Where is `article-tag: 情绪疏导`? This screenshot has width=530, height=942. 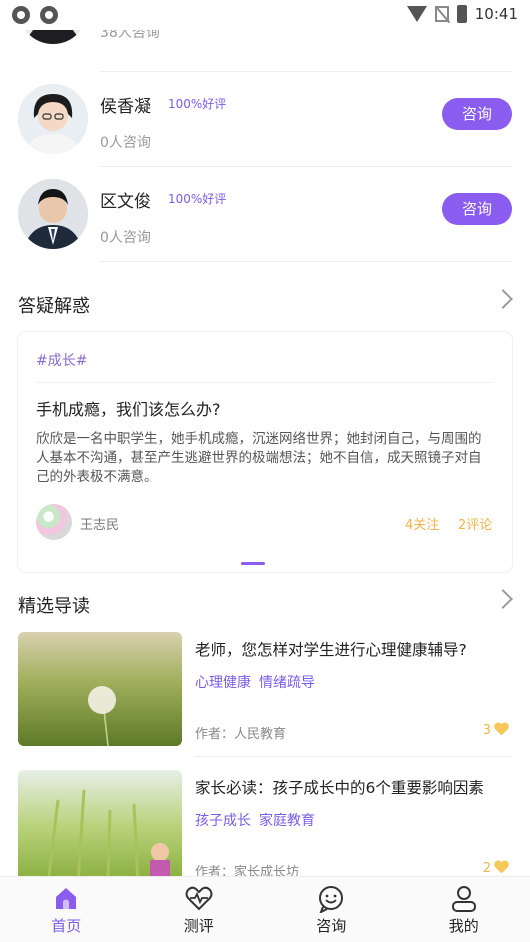
article-tag: 情绪疏导 is located at coordinates (287, 683).